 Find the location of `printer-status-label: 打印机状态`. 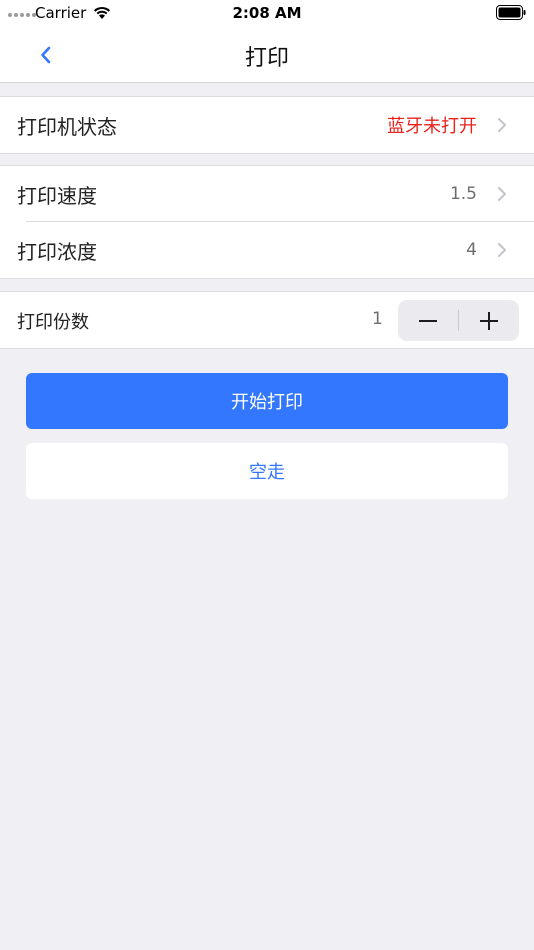

printer-status-label: 打印机状态 is located at coordinates (67, 126).